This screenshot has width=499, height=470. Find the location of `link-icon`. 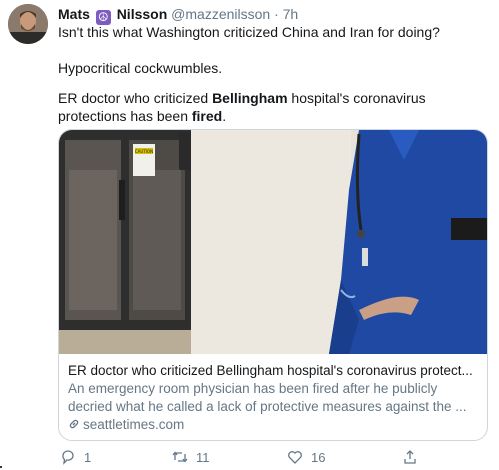

link-icon is located at coordinates (74, 424).